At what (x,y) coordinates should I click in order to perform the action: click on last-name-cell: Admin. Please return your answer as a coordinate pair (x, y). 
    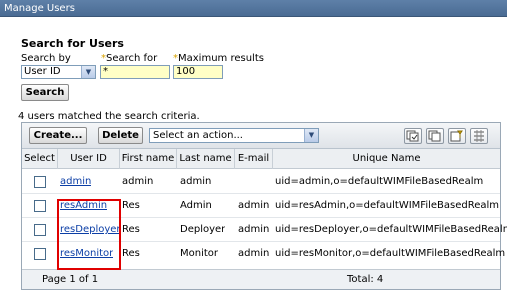
    Looking at the image, I should click on (196, 205).